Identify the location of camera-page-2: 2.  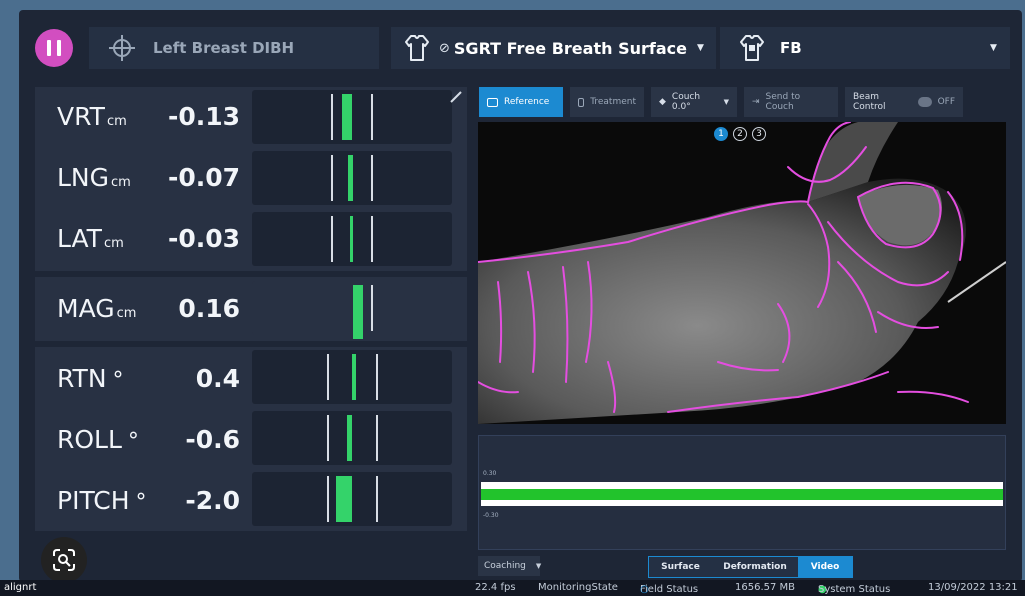
(740, 134).